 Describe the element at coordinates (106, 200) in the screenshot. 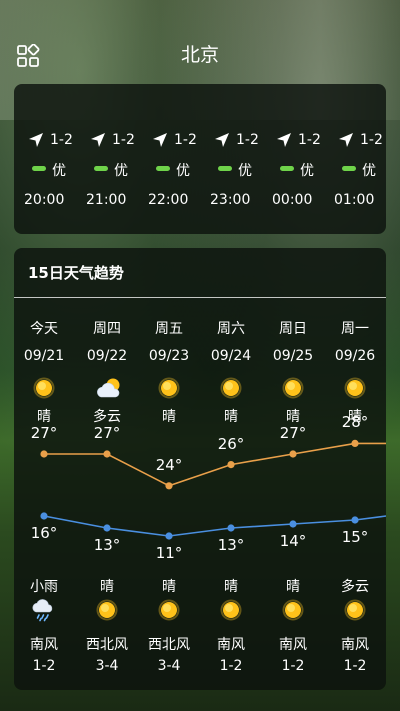

I see `hour-time: 21:00` at that location.